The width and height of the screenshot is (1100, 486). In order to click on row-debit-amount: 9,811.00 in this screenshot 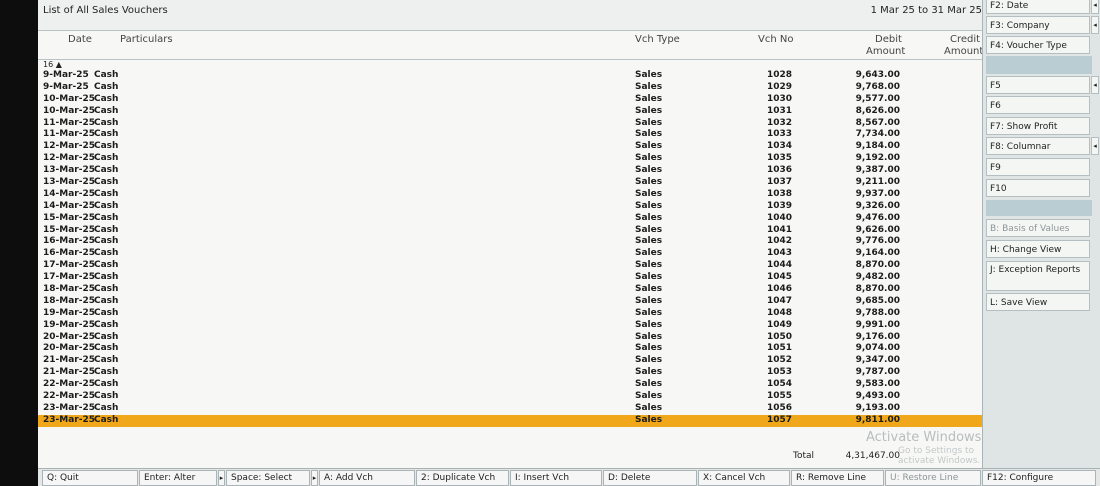, I will do `click(877, 419)`.